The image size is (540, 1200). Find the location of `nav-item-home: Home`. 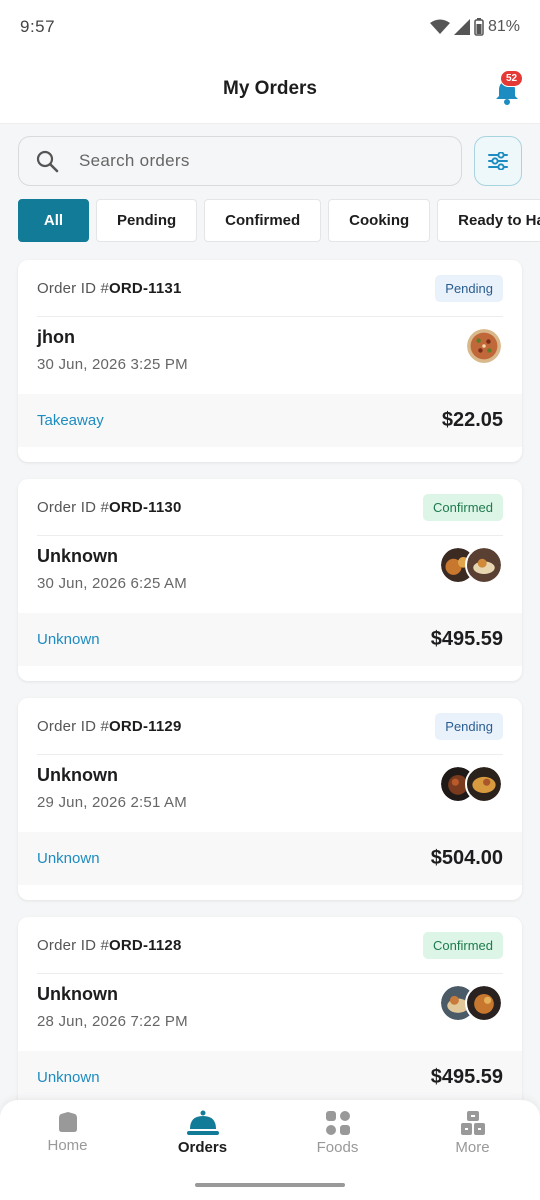

nav-item-home: Home is located at coordinates (67, 1150).